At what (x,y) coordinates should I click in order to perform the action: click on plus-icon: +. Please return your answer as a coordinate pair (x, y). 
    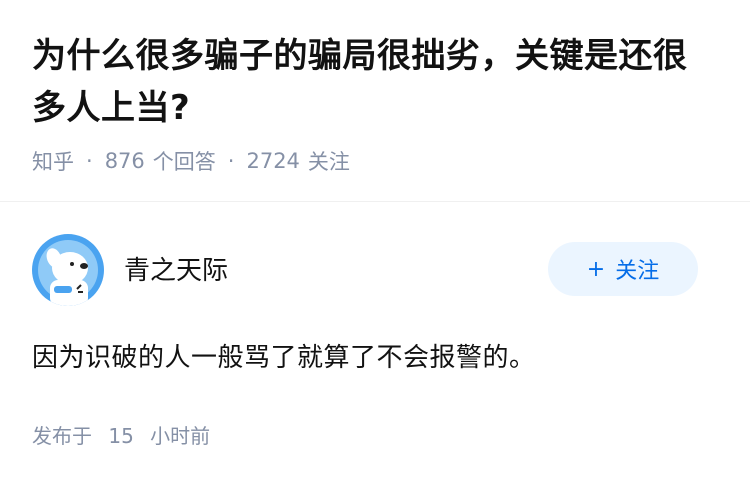
    Looking at the image, I should click on (596, 269).